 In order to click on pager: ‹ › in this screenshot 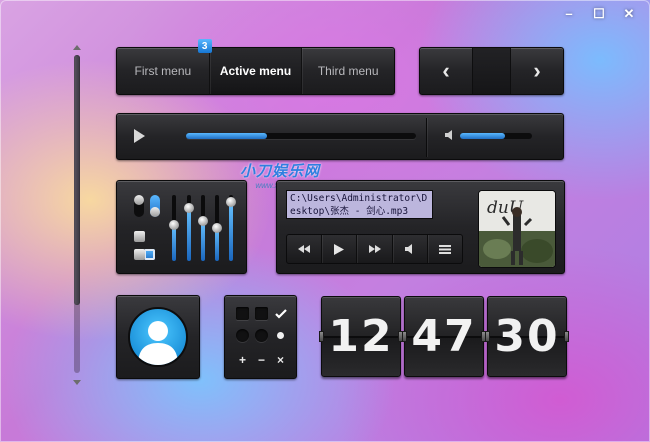, I will do `click(491, 71)`.